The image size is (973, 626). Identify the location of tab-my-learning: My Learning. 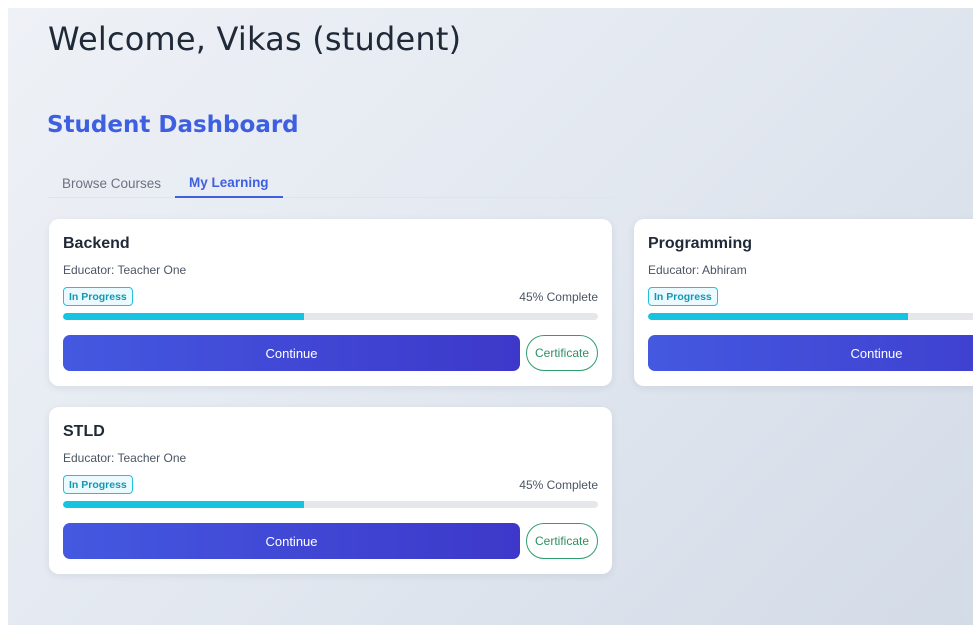
(229, 183).